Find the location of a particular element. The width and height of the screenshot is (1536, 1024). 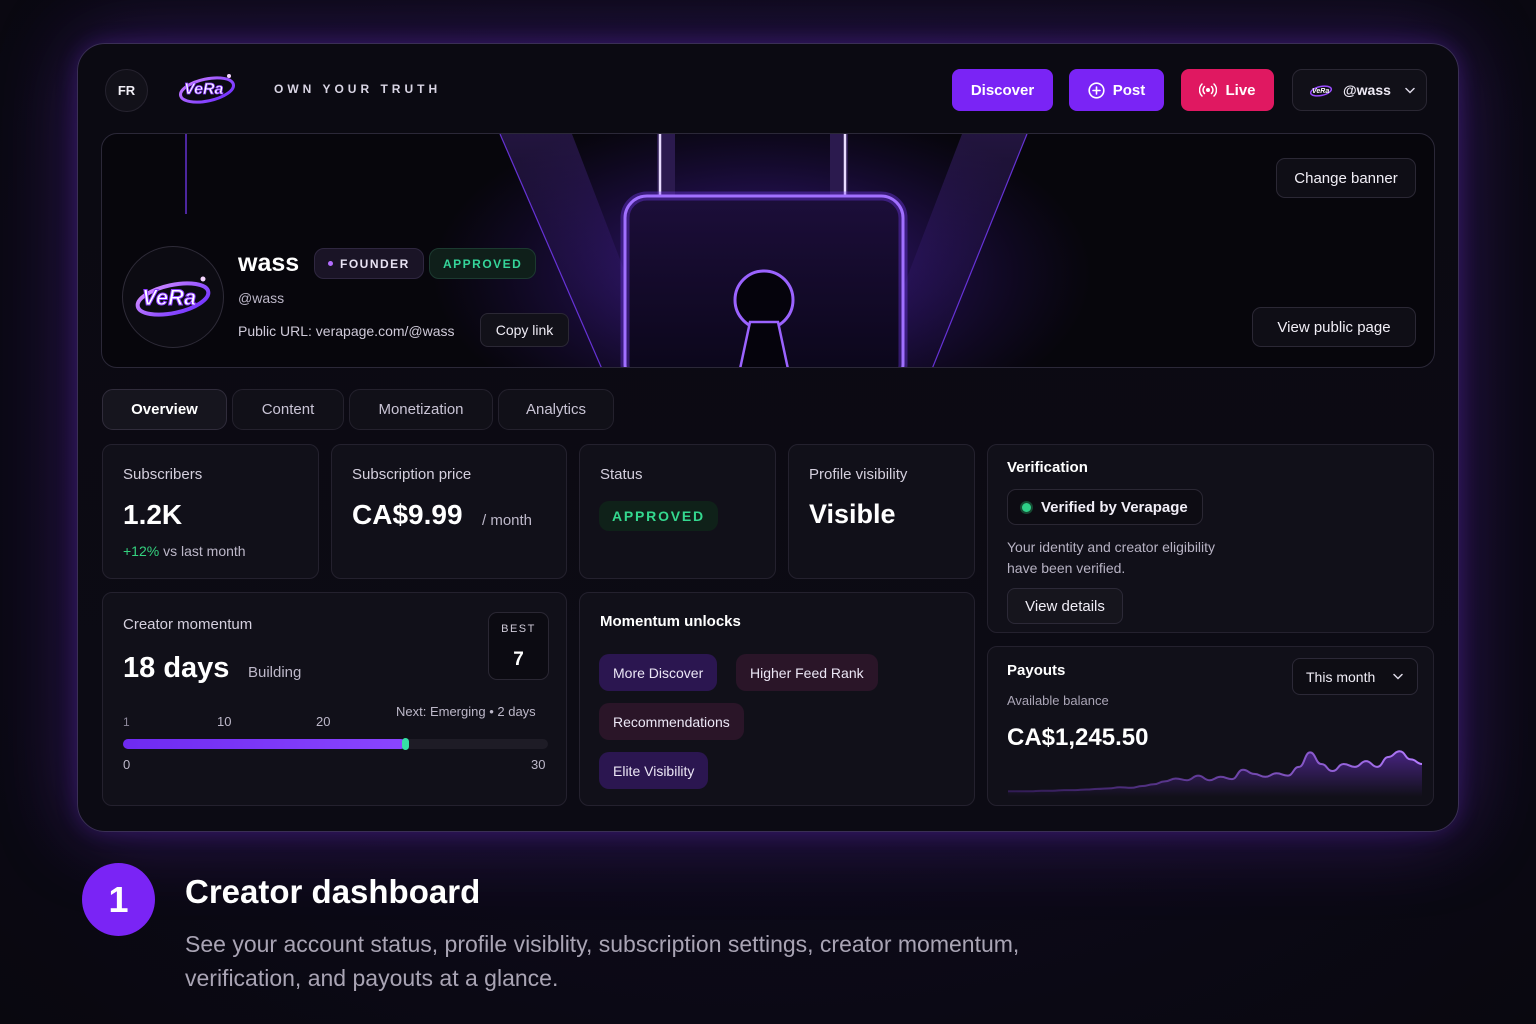

discover-label: Discover is located at coordinates (1002, 90).